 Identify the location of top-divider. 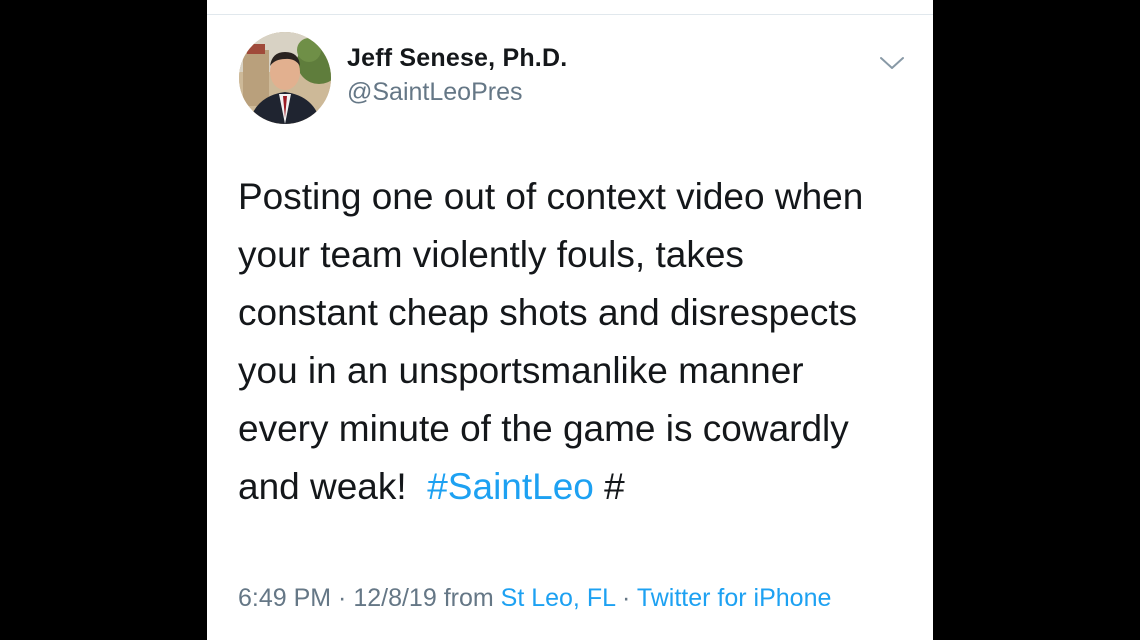
(570, 14).